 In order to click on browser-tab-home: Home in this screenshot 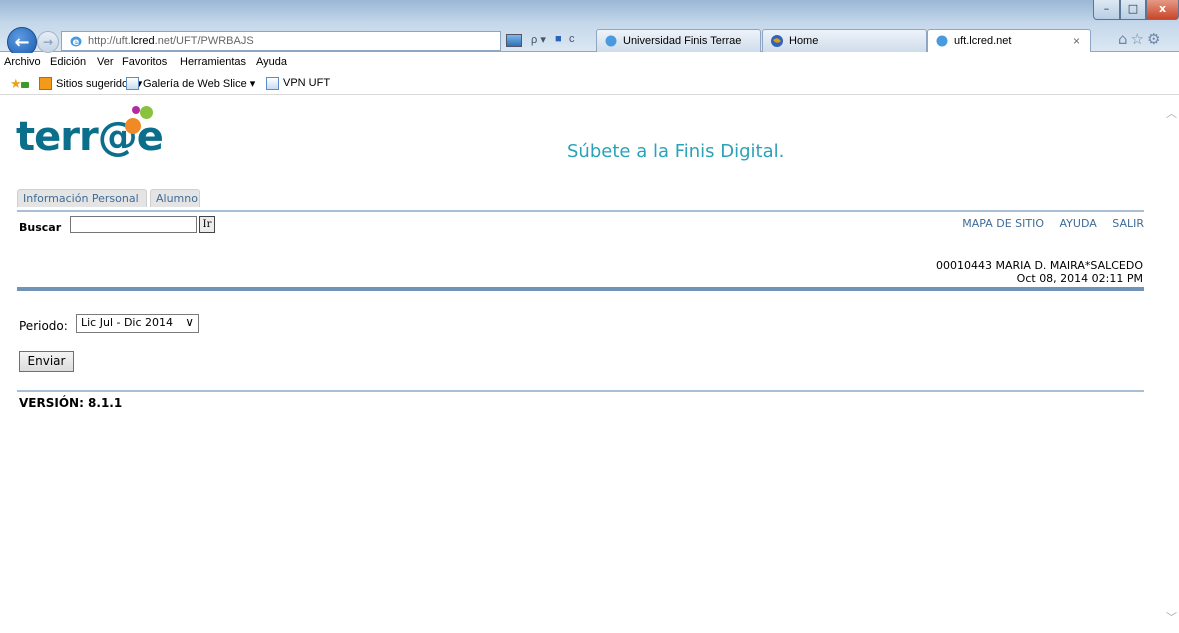, I will do `click(844, 40)`.